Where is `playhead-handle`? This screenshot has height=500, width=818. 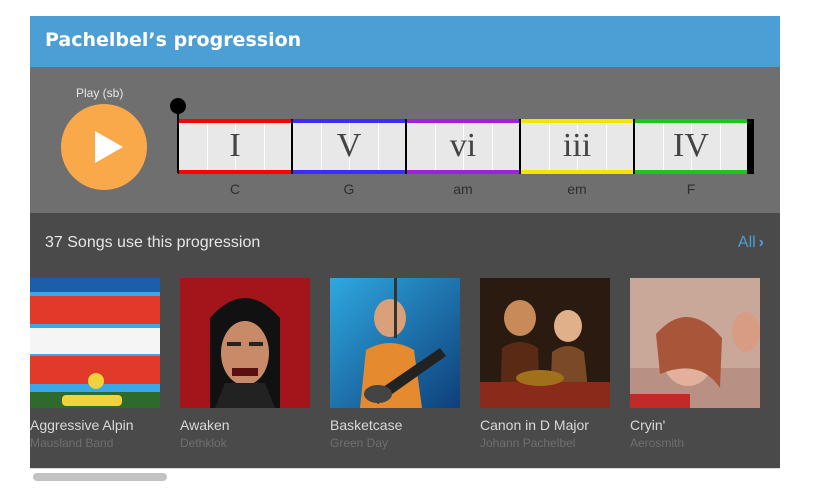
playhead-handle is located at coordinates (178, 106).